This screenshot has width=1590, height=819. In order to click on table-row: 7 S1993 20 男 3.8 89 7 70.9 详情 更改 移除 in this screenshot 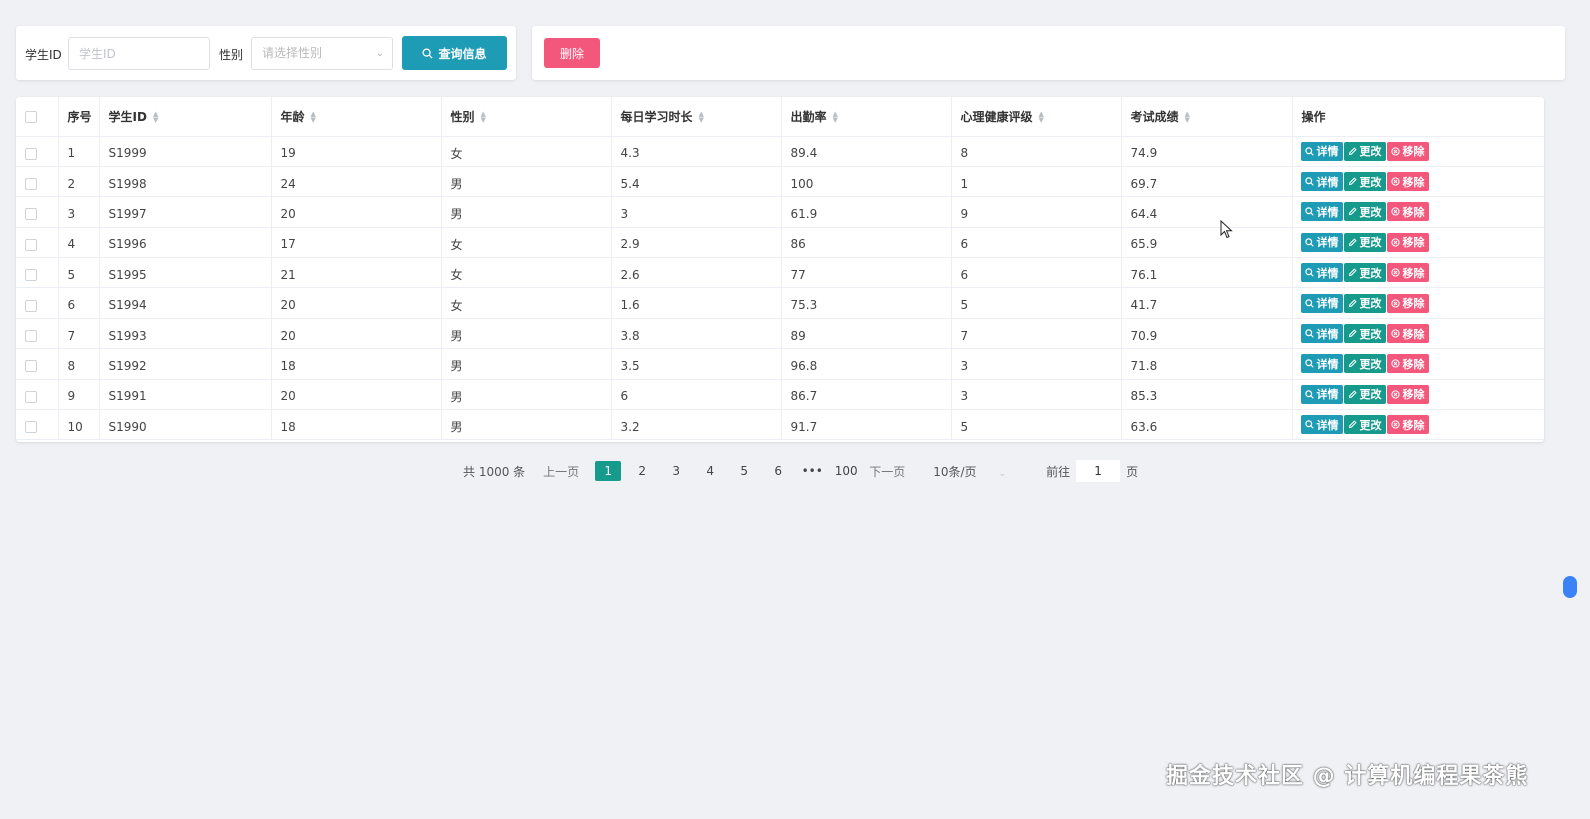, I will do `click(780, 334)`.